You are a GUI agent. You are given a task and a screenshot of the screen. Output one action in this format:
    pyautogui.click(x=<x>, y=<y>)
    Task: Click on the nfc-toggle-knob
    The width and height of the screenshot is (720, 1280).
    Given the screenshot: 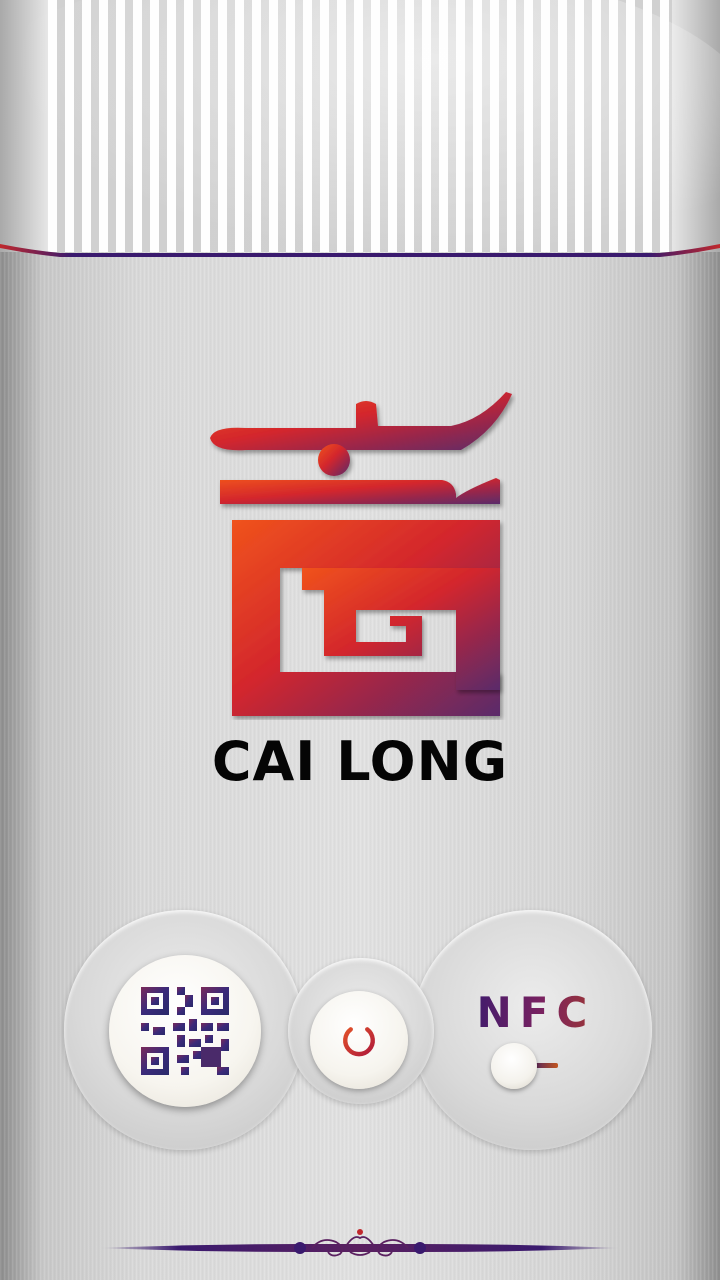 What is the action you would take?
    pyautogui.click(x=514, y=1066)
    